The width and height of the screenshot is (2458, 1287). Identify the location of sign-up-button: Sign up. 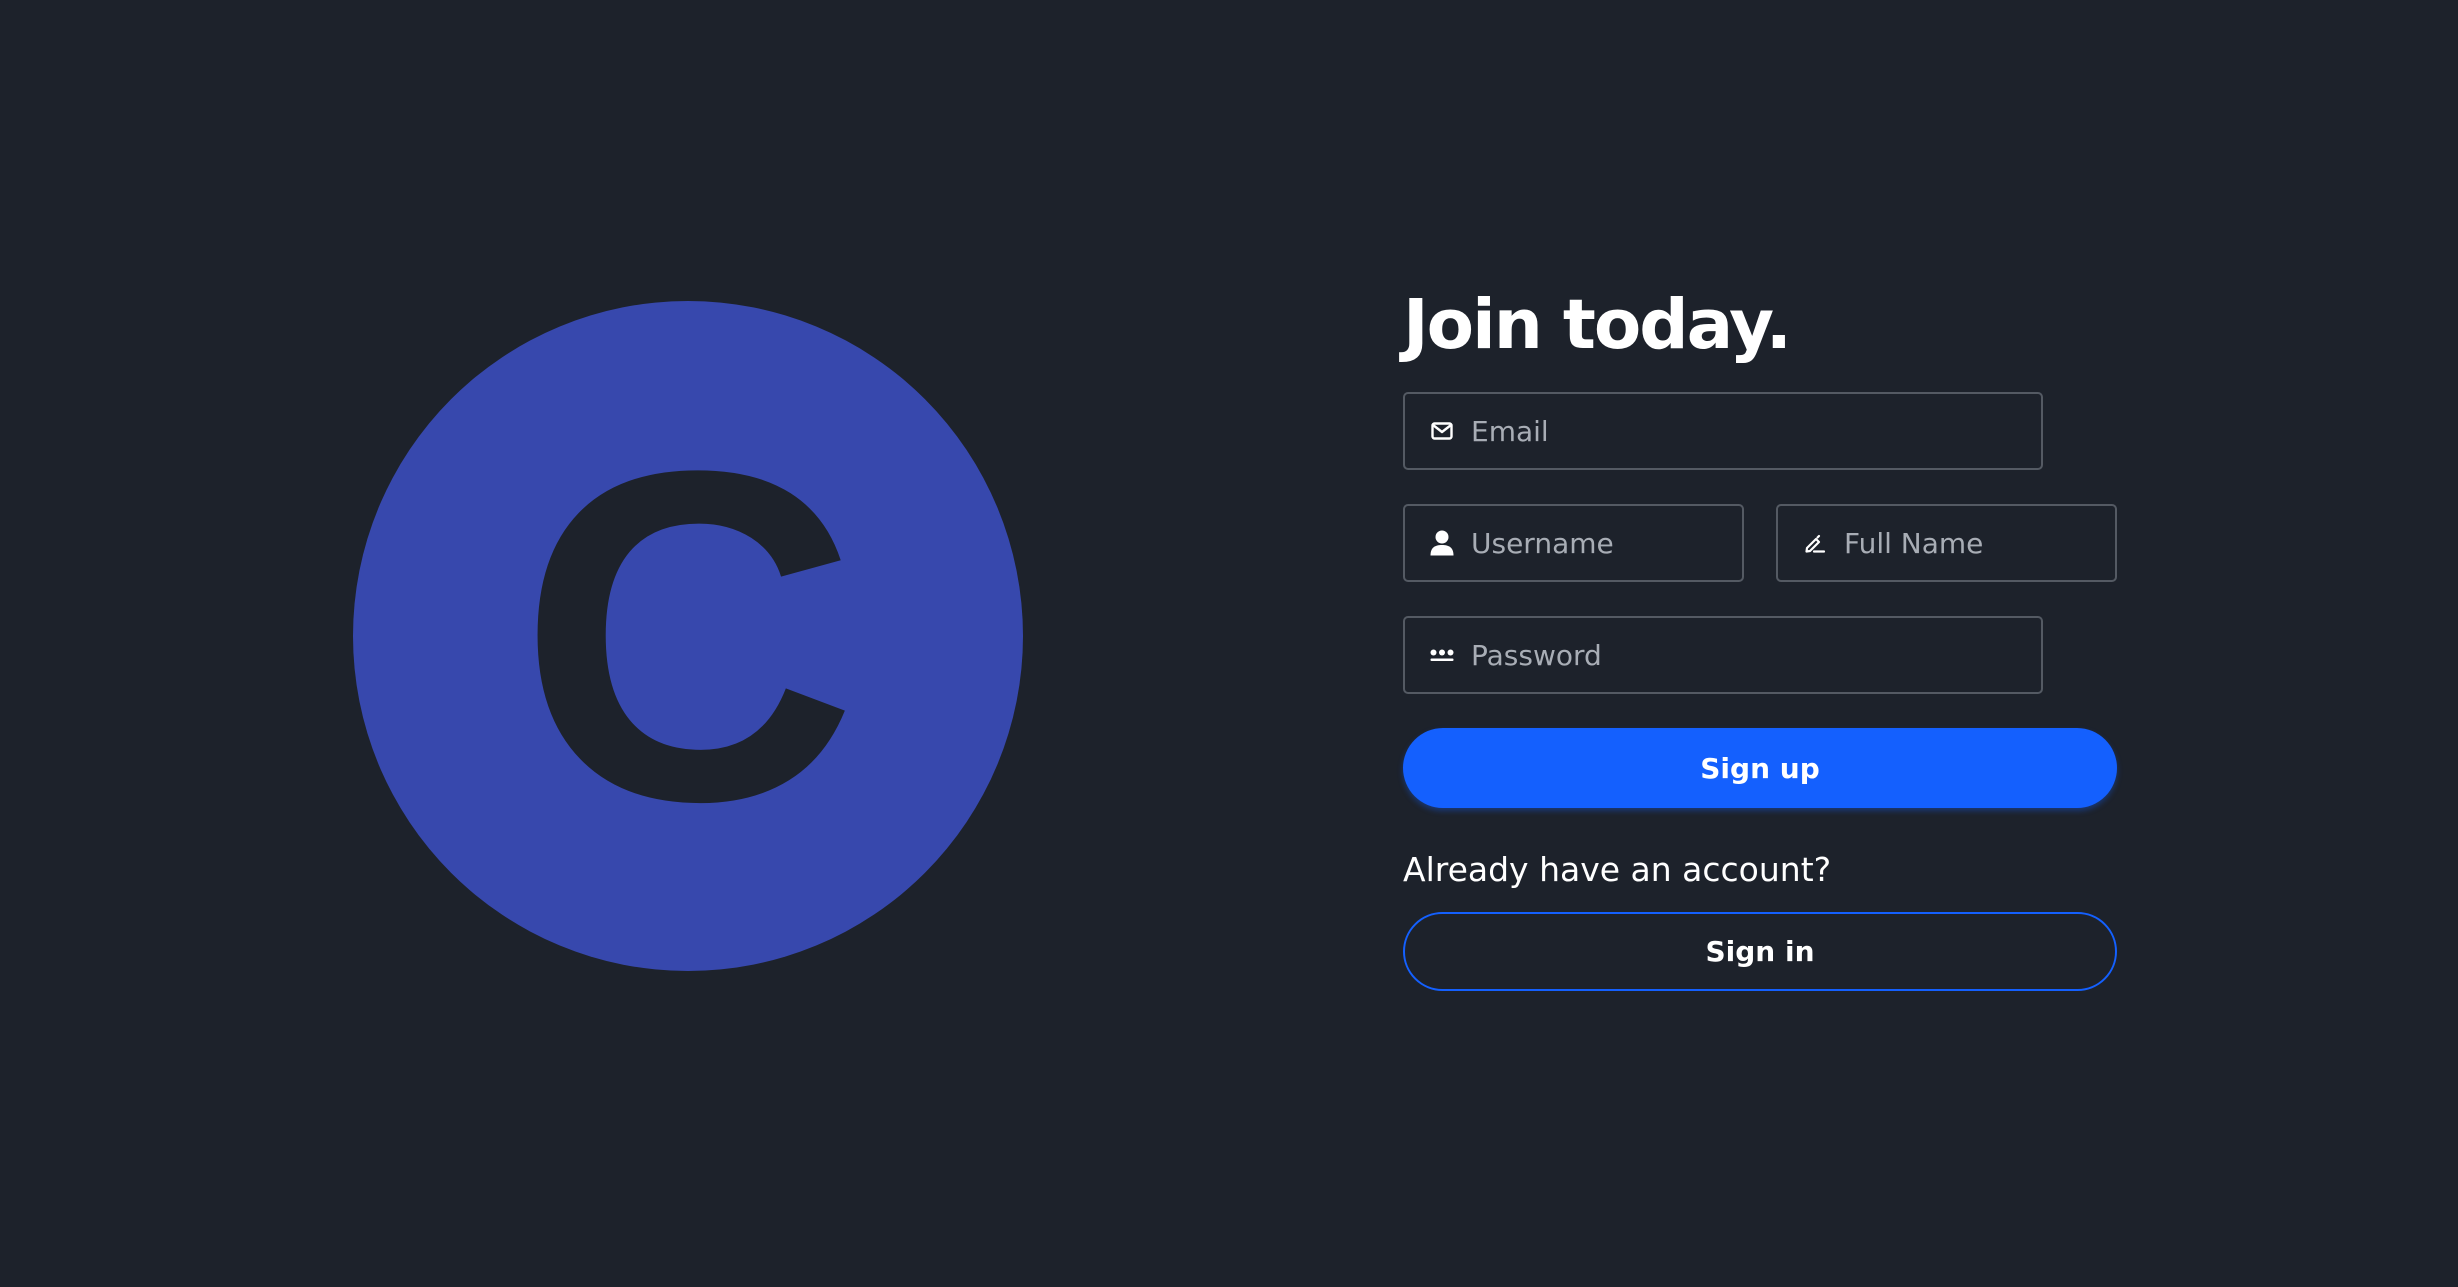
(1760, 768).